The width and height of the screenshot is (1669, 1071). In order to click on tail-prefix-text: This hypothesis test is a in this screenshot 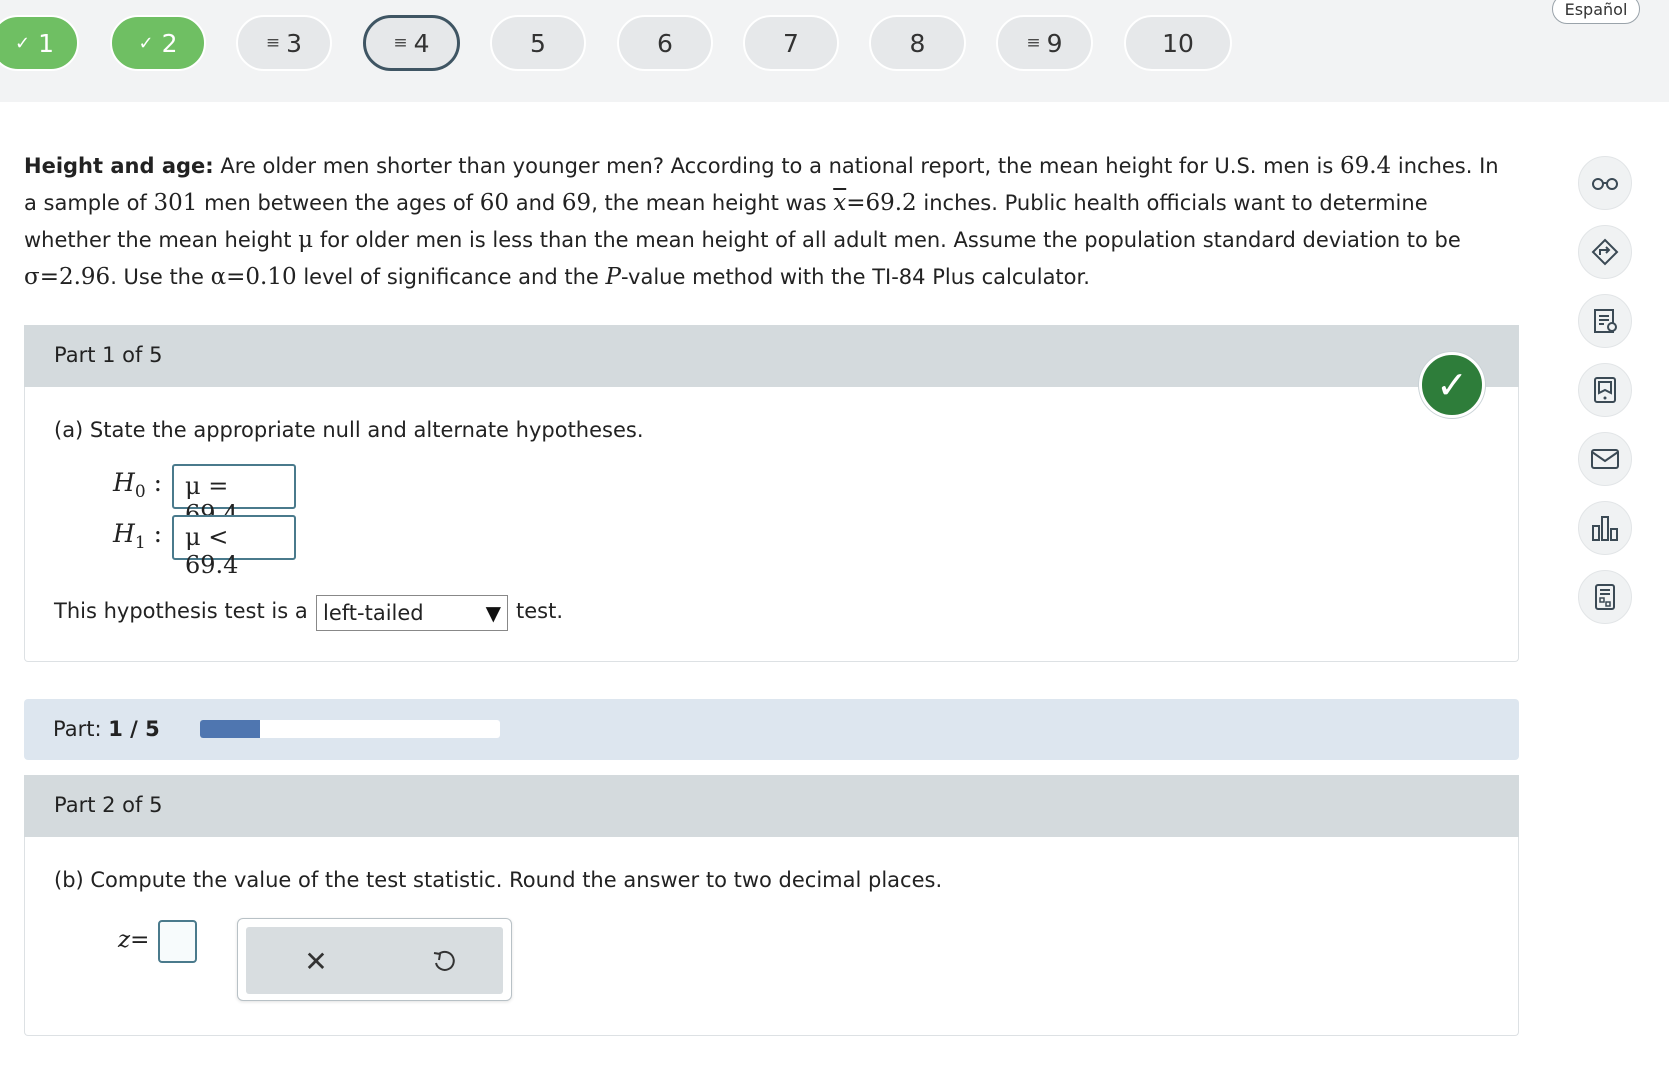, I will do `click(181, 611)`.